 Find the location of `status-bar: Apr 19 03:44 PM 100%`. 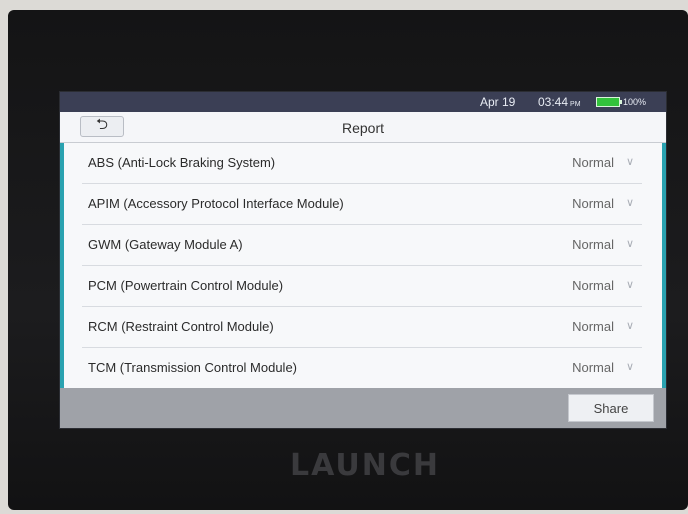

status-bar: Apr 19 03:44 PM 100% is located at coordinates (363, 102).